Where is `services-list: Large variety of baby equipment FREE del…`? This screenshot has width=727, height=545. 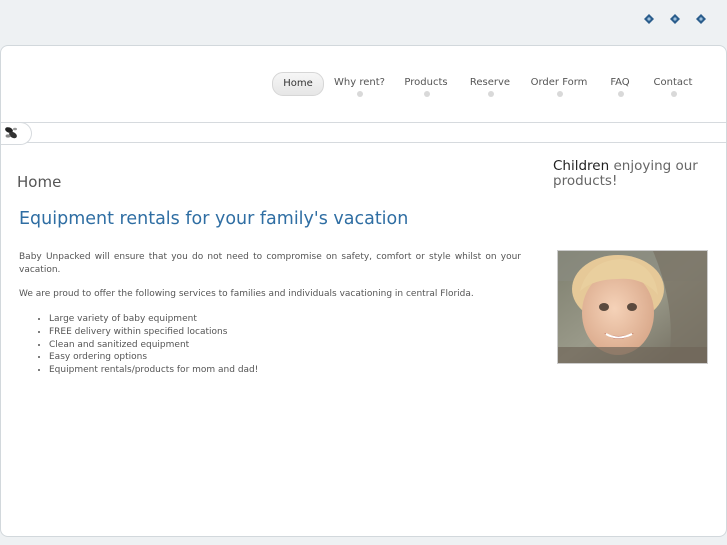
services-list: Large variety of baby equipment FREE del… is located at coordinates (269, 345).